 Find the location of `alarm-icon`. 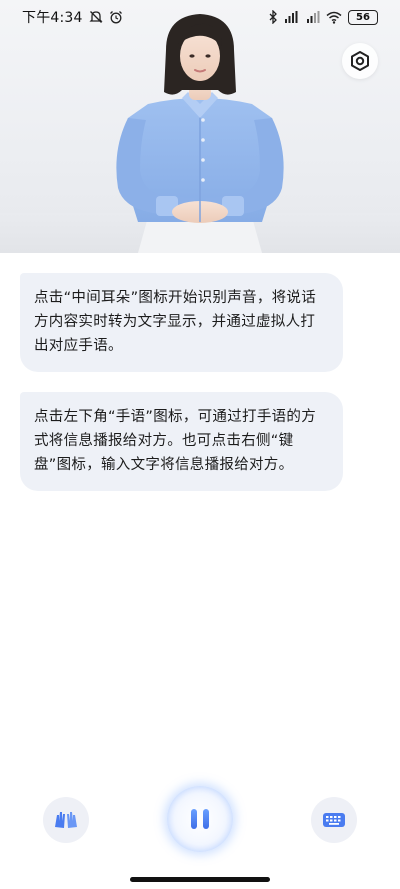

alarm-icon is located at coordinates (116, 17).